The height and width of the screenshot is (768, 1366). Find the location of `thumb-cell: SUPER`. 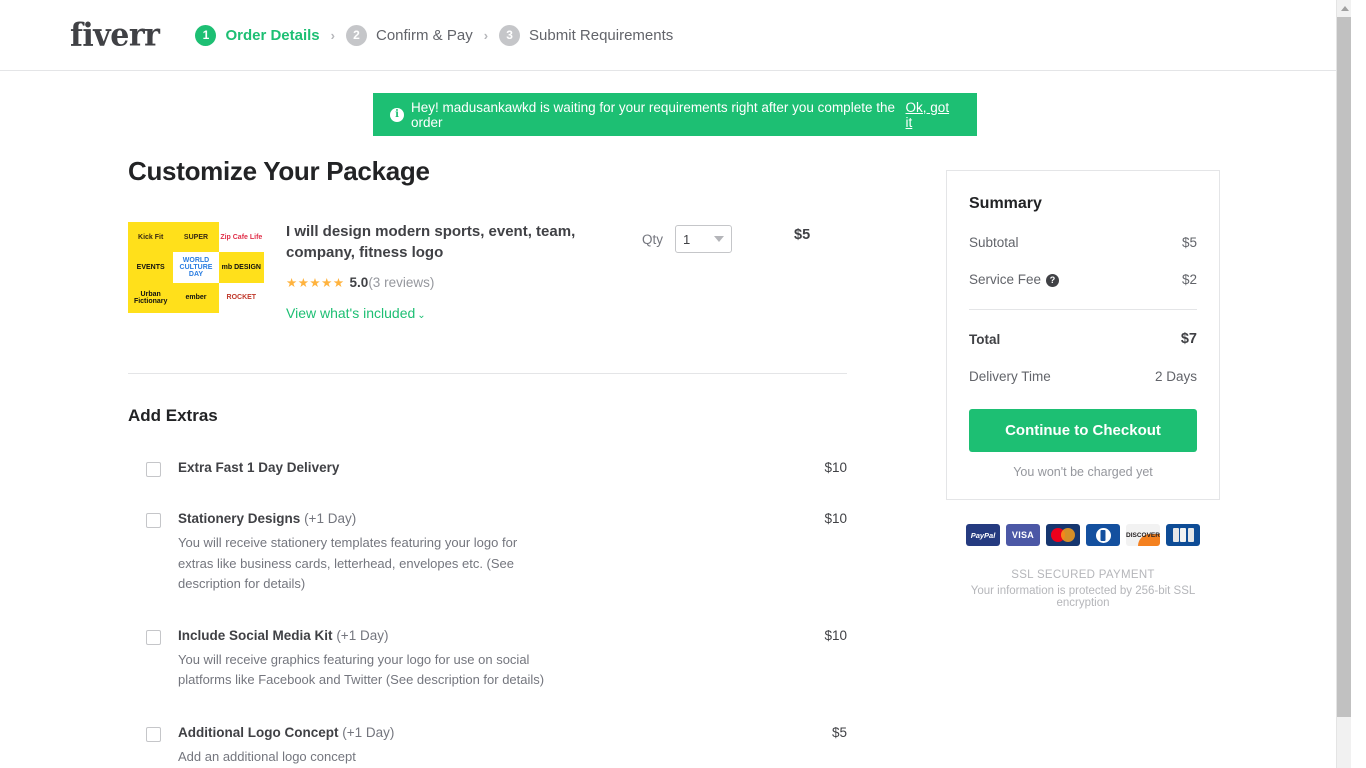

thumb-cell: SUPER is located at coordinates (196, 237).